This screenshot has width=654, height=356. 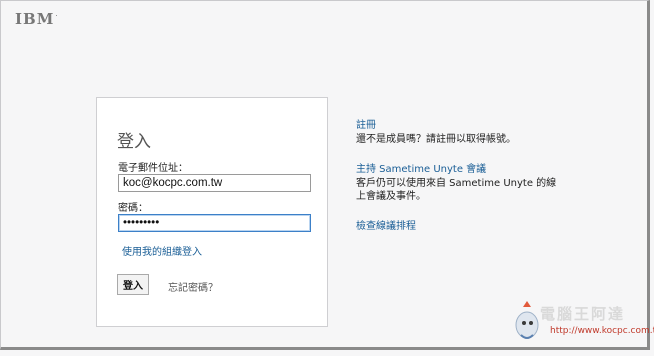 What do you see at coordinates (153, 168) in the screenshot?
I see `email-label: 電子郵件位址：` at bounding box center [153, 168].